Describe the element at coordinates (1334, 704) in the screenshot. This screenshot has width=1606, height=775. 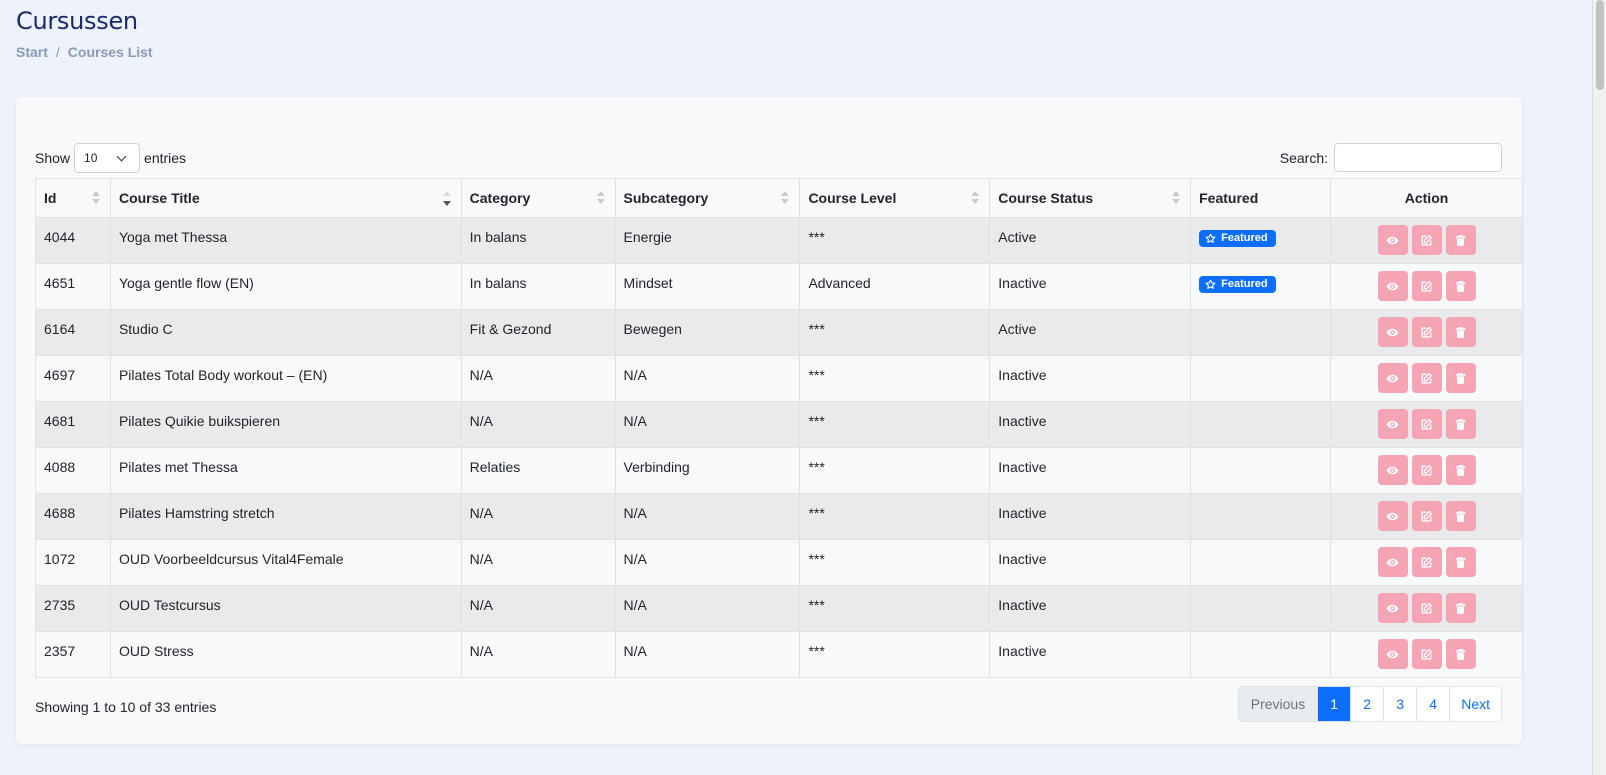
I see `pagination-page-1: 1` at that location.